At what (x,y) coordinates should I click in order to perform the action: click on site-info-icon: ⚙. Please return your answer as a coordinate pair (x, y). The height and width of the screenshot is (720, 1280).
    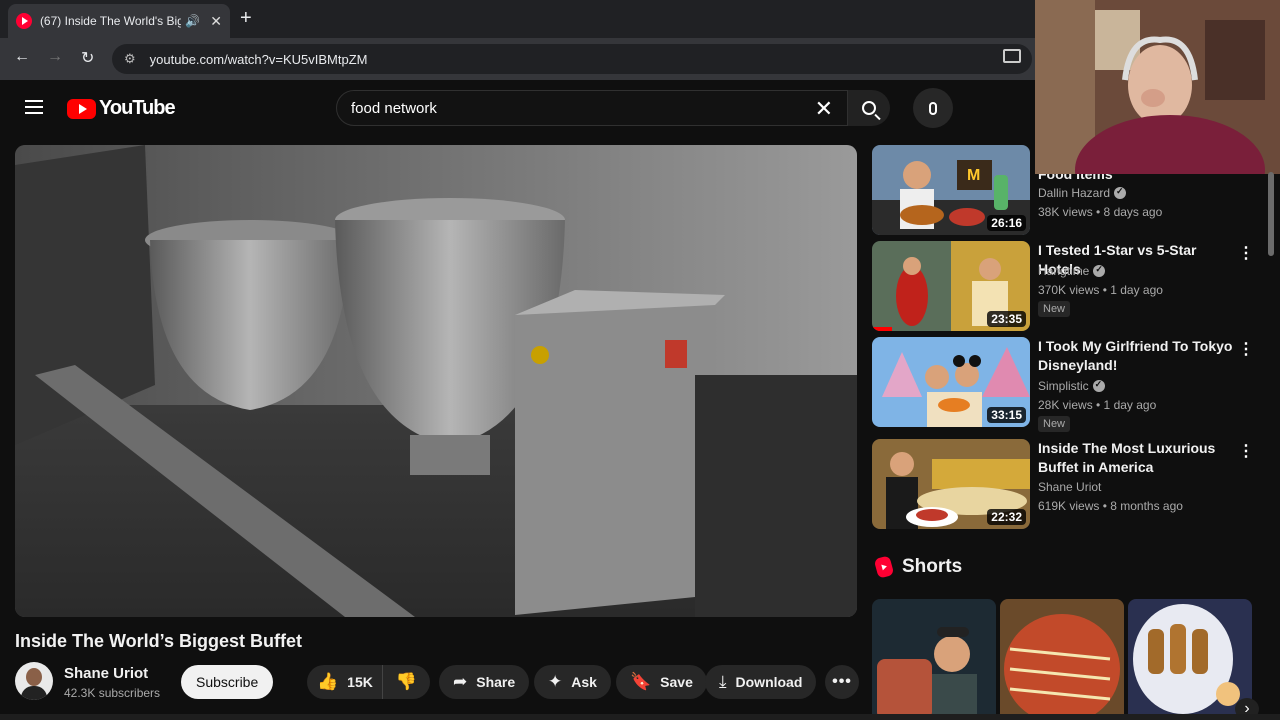
    Looking at the image, I should click on (130, 59).